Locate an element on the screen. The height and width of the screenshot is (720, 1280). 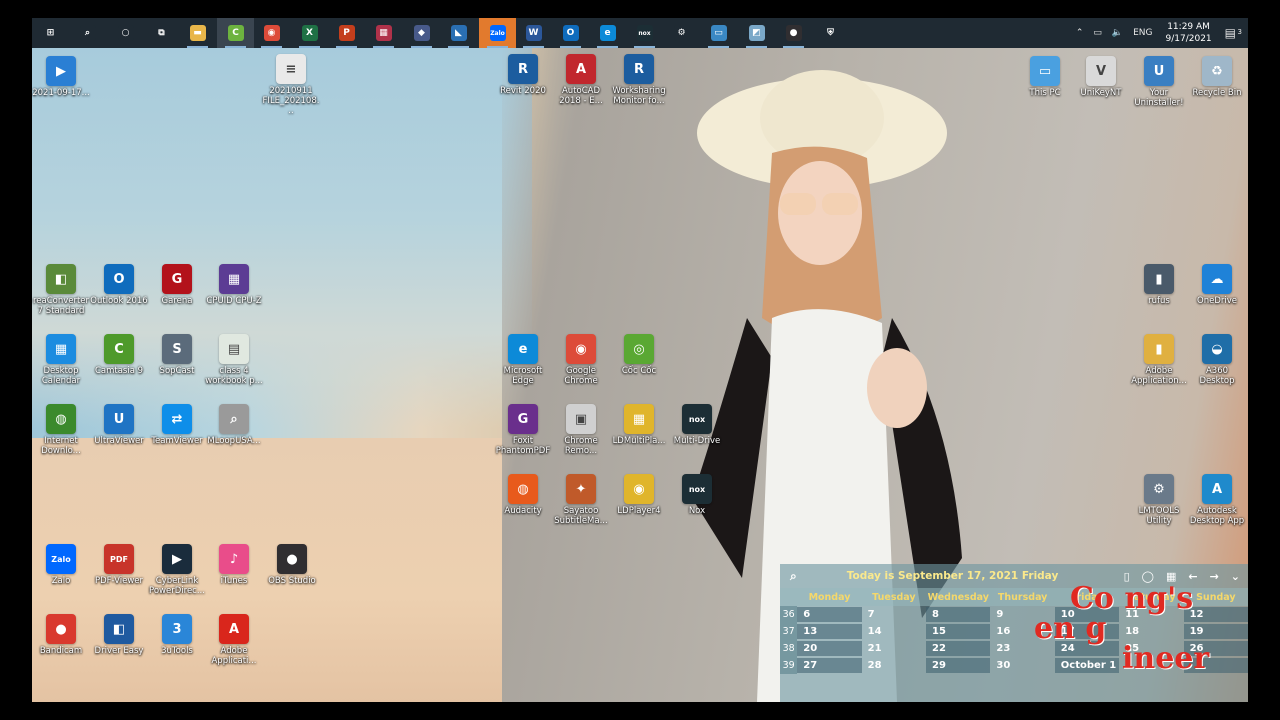
desktop-shortcut-label: Your Uninstaller! is located at coordinates (1159, 98).